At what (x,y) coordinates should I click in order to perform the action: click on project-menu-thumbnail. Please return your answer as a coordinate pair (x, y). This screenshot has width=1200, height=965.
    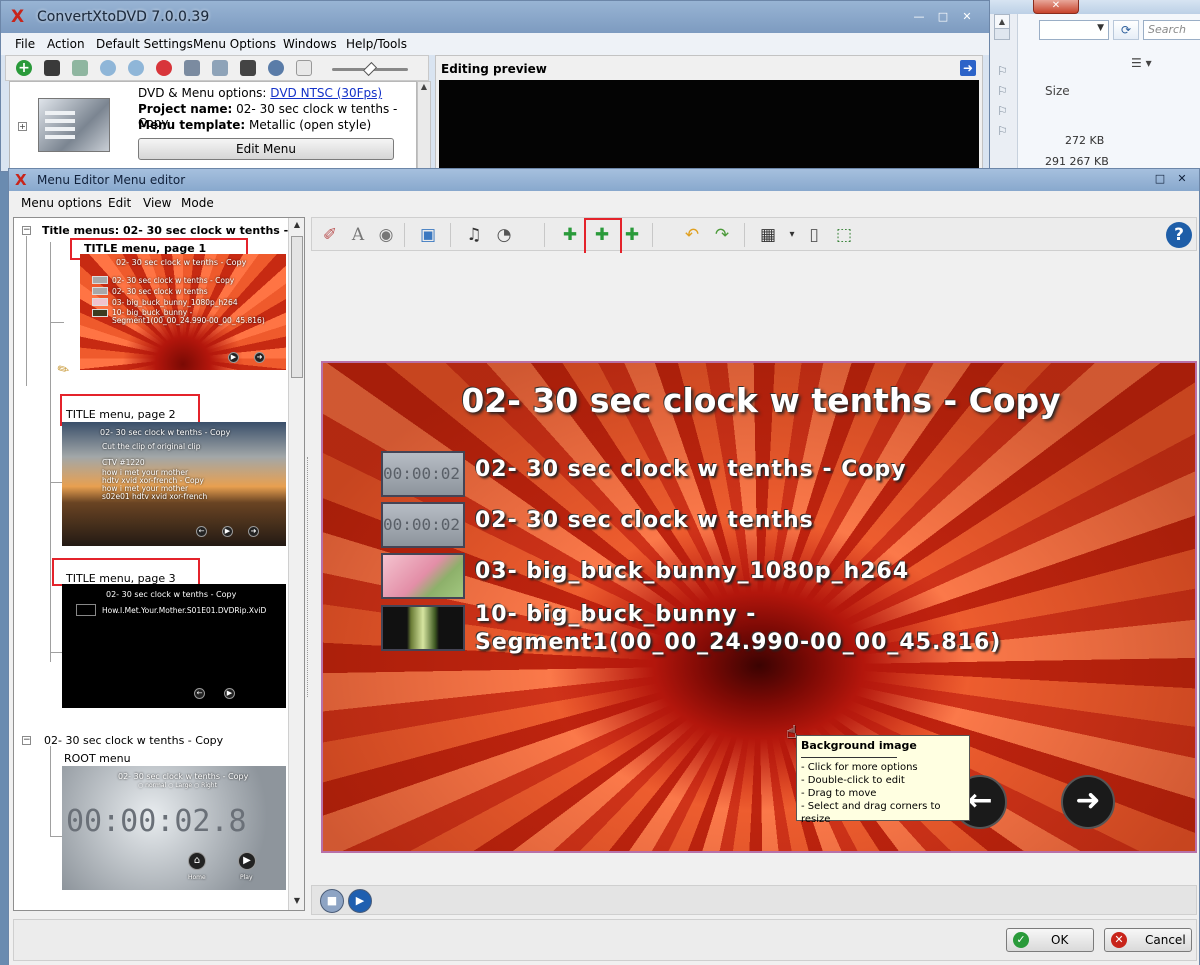
    Looking at the image, I should click on (74, 125).